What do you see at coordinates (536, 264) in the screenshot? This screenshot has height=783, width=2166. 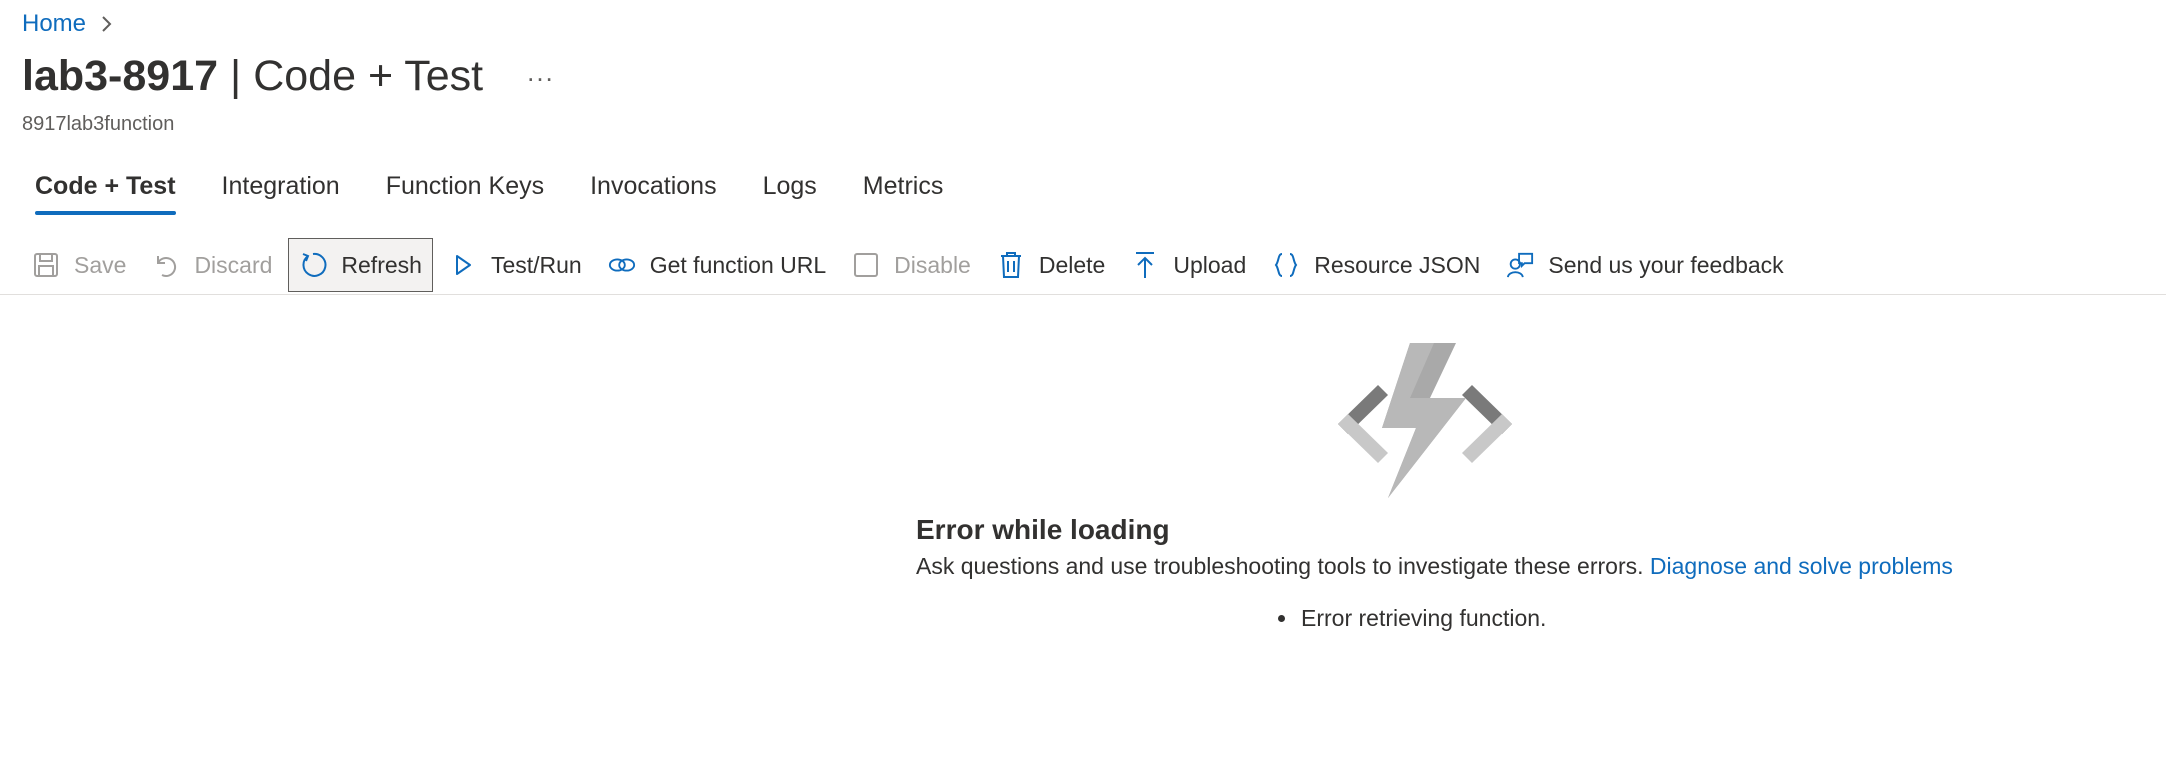 I see `test-run-label: Test/Run` at bounding box center [536, 264].